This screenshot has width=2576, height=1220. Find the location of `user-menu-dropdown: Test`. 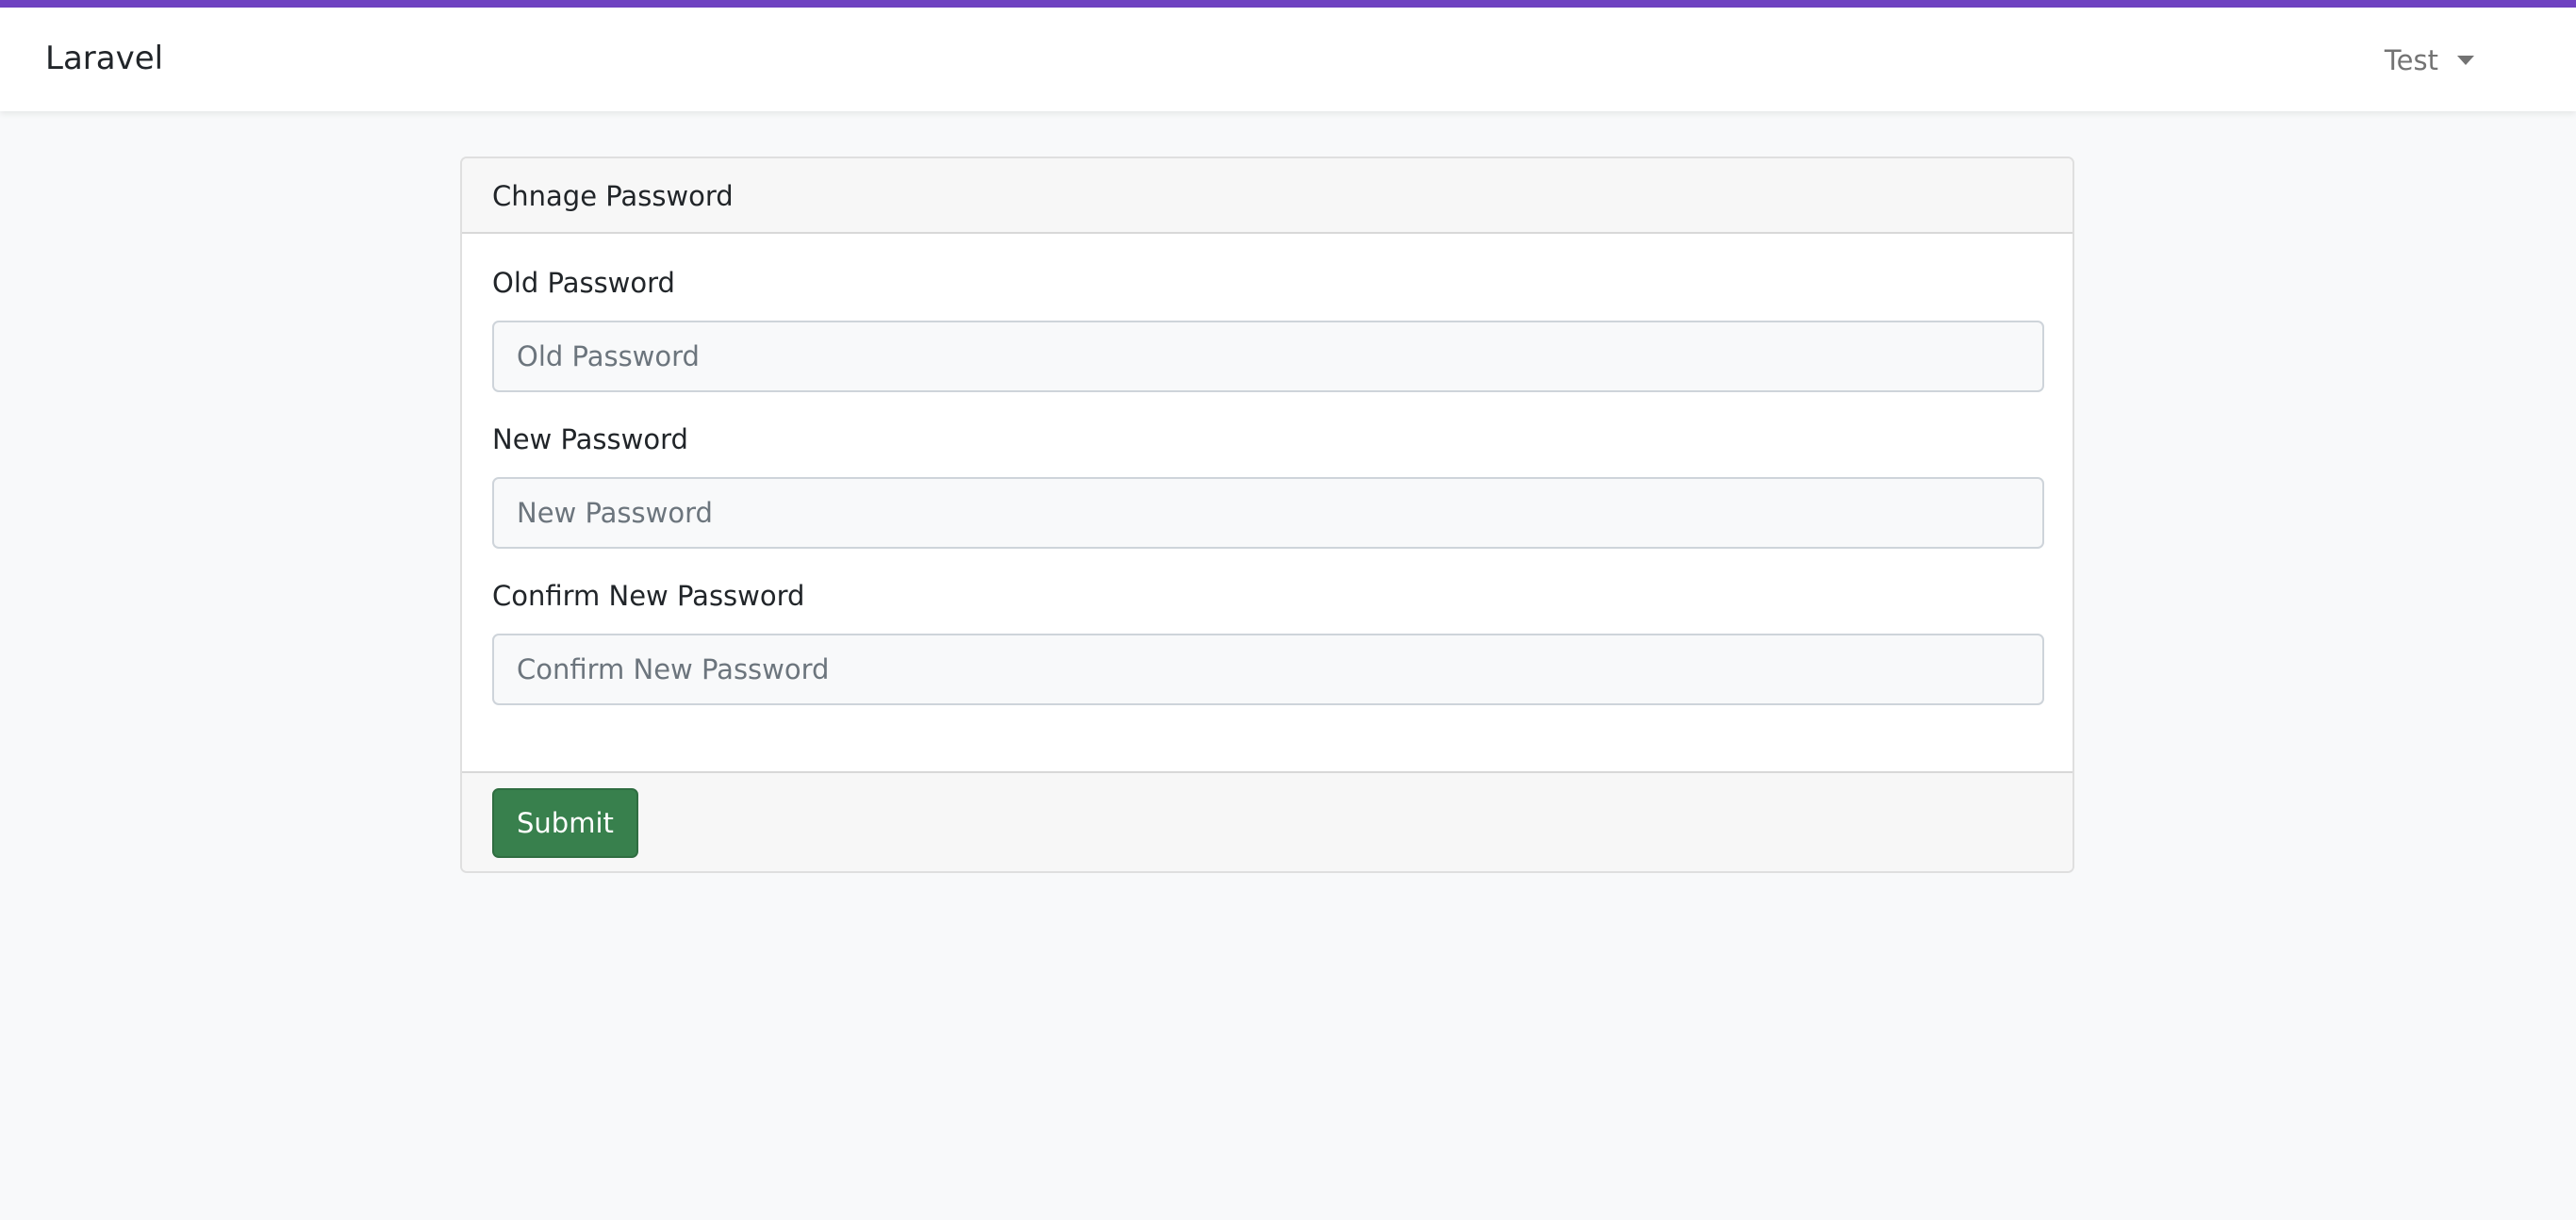

user-menu-dropdown: Test is located at coordinates (2429, 60).